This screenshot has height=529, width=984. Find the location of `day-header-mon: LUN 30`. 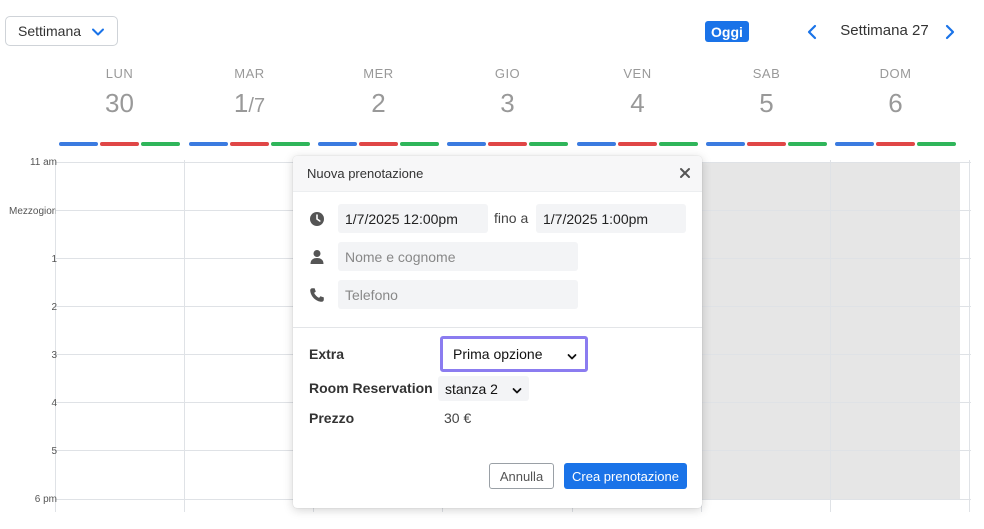

day-header-mon: LUN 30 is located at coordinates (119, 92).